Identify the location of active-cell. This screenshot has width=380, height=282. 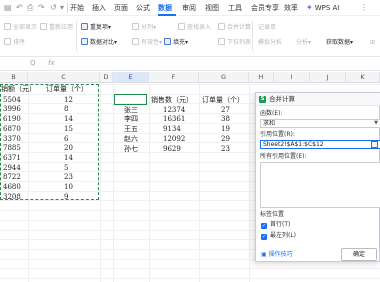
(130, 99).